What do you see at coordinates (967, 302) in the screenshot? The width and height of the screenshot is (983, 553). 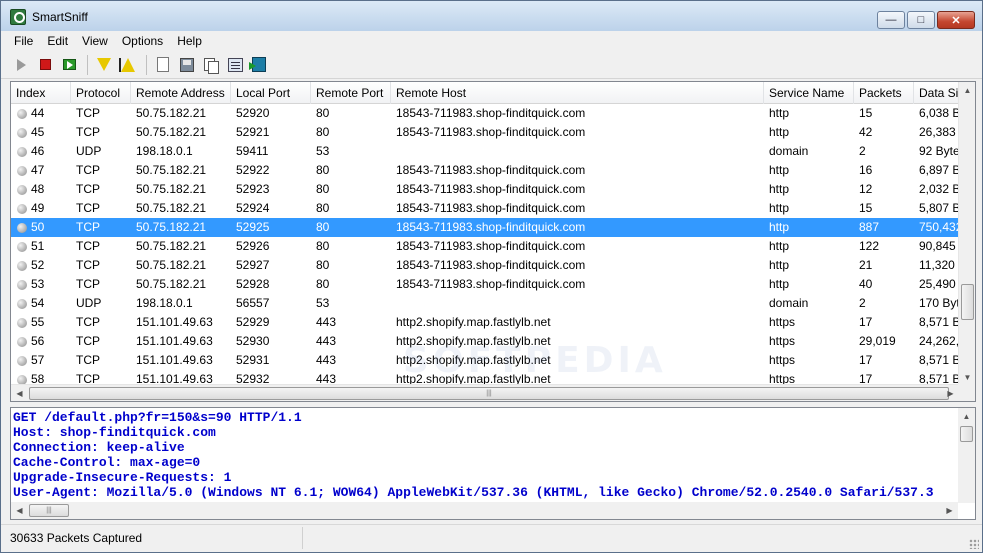 I see `scroll-thumb` at bounding box center [967, 302].